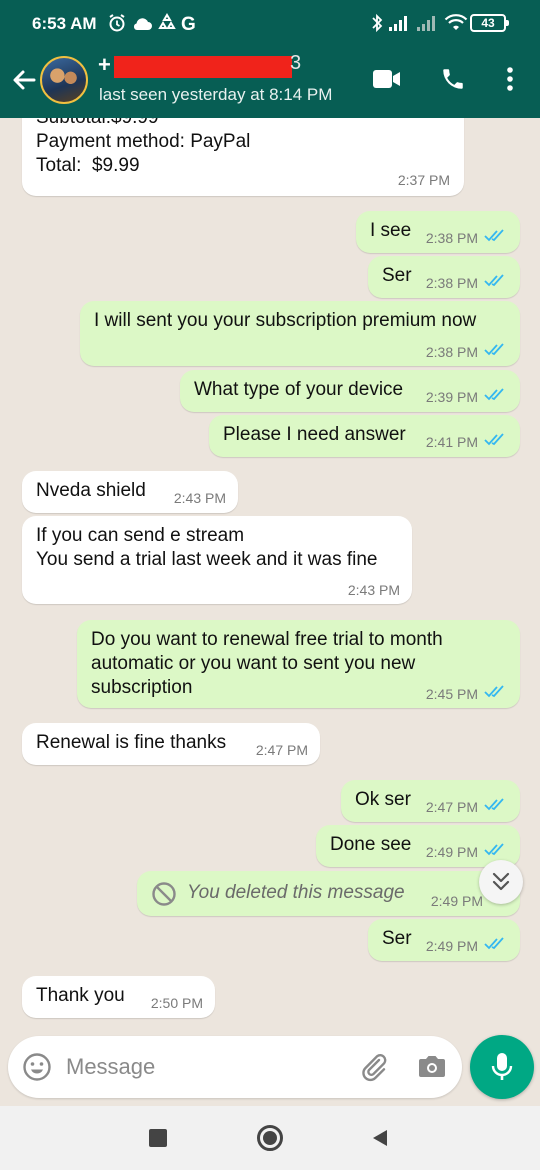  What do you see at coordinates (380, 1138) in the screenshot?
I see `nav-back-icon` at bounding box center [380, 1138].